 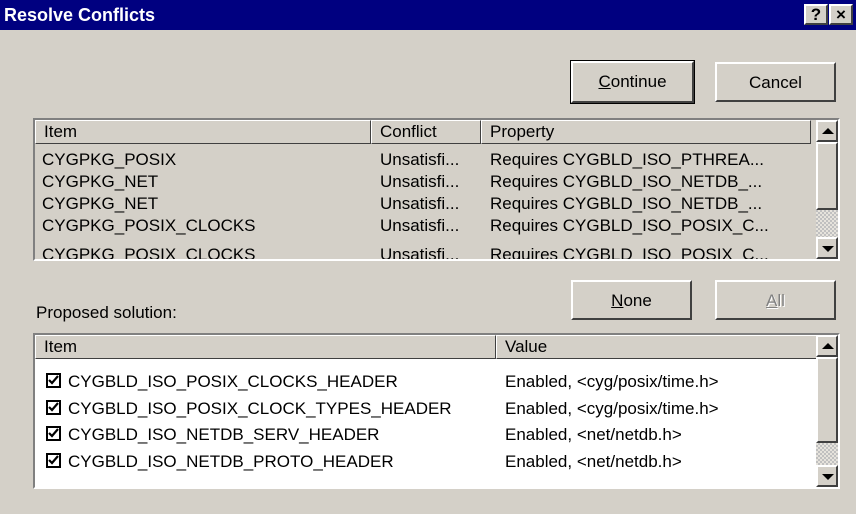 I want to click on conflicts-header-property: Property, so click(x=646, y=132).